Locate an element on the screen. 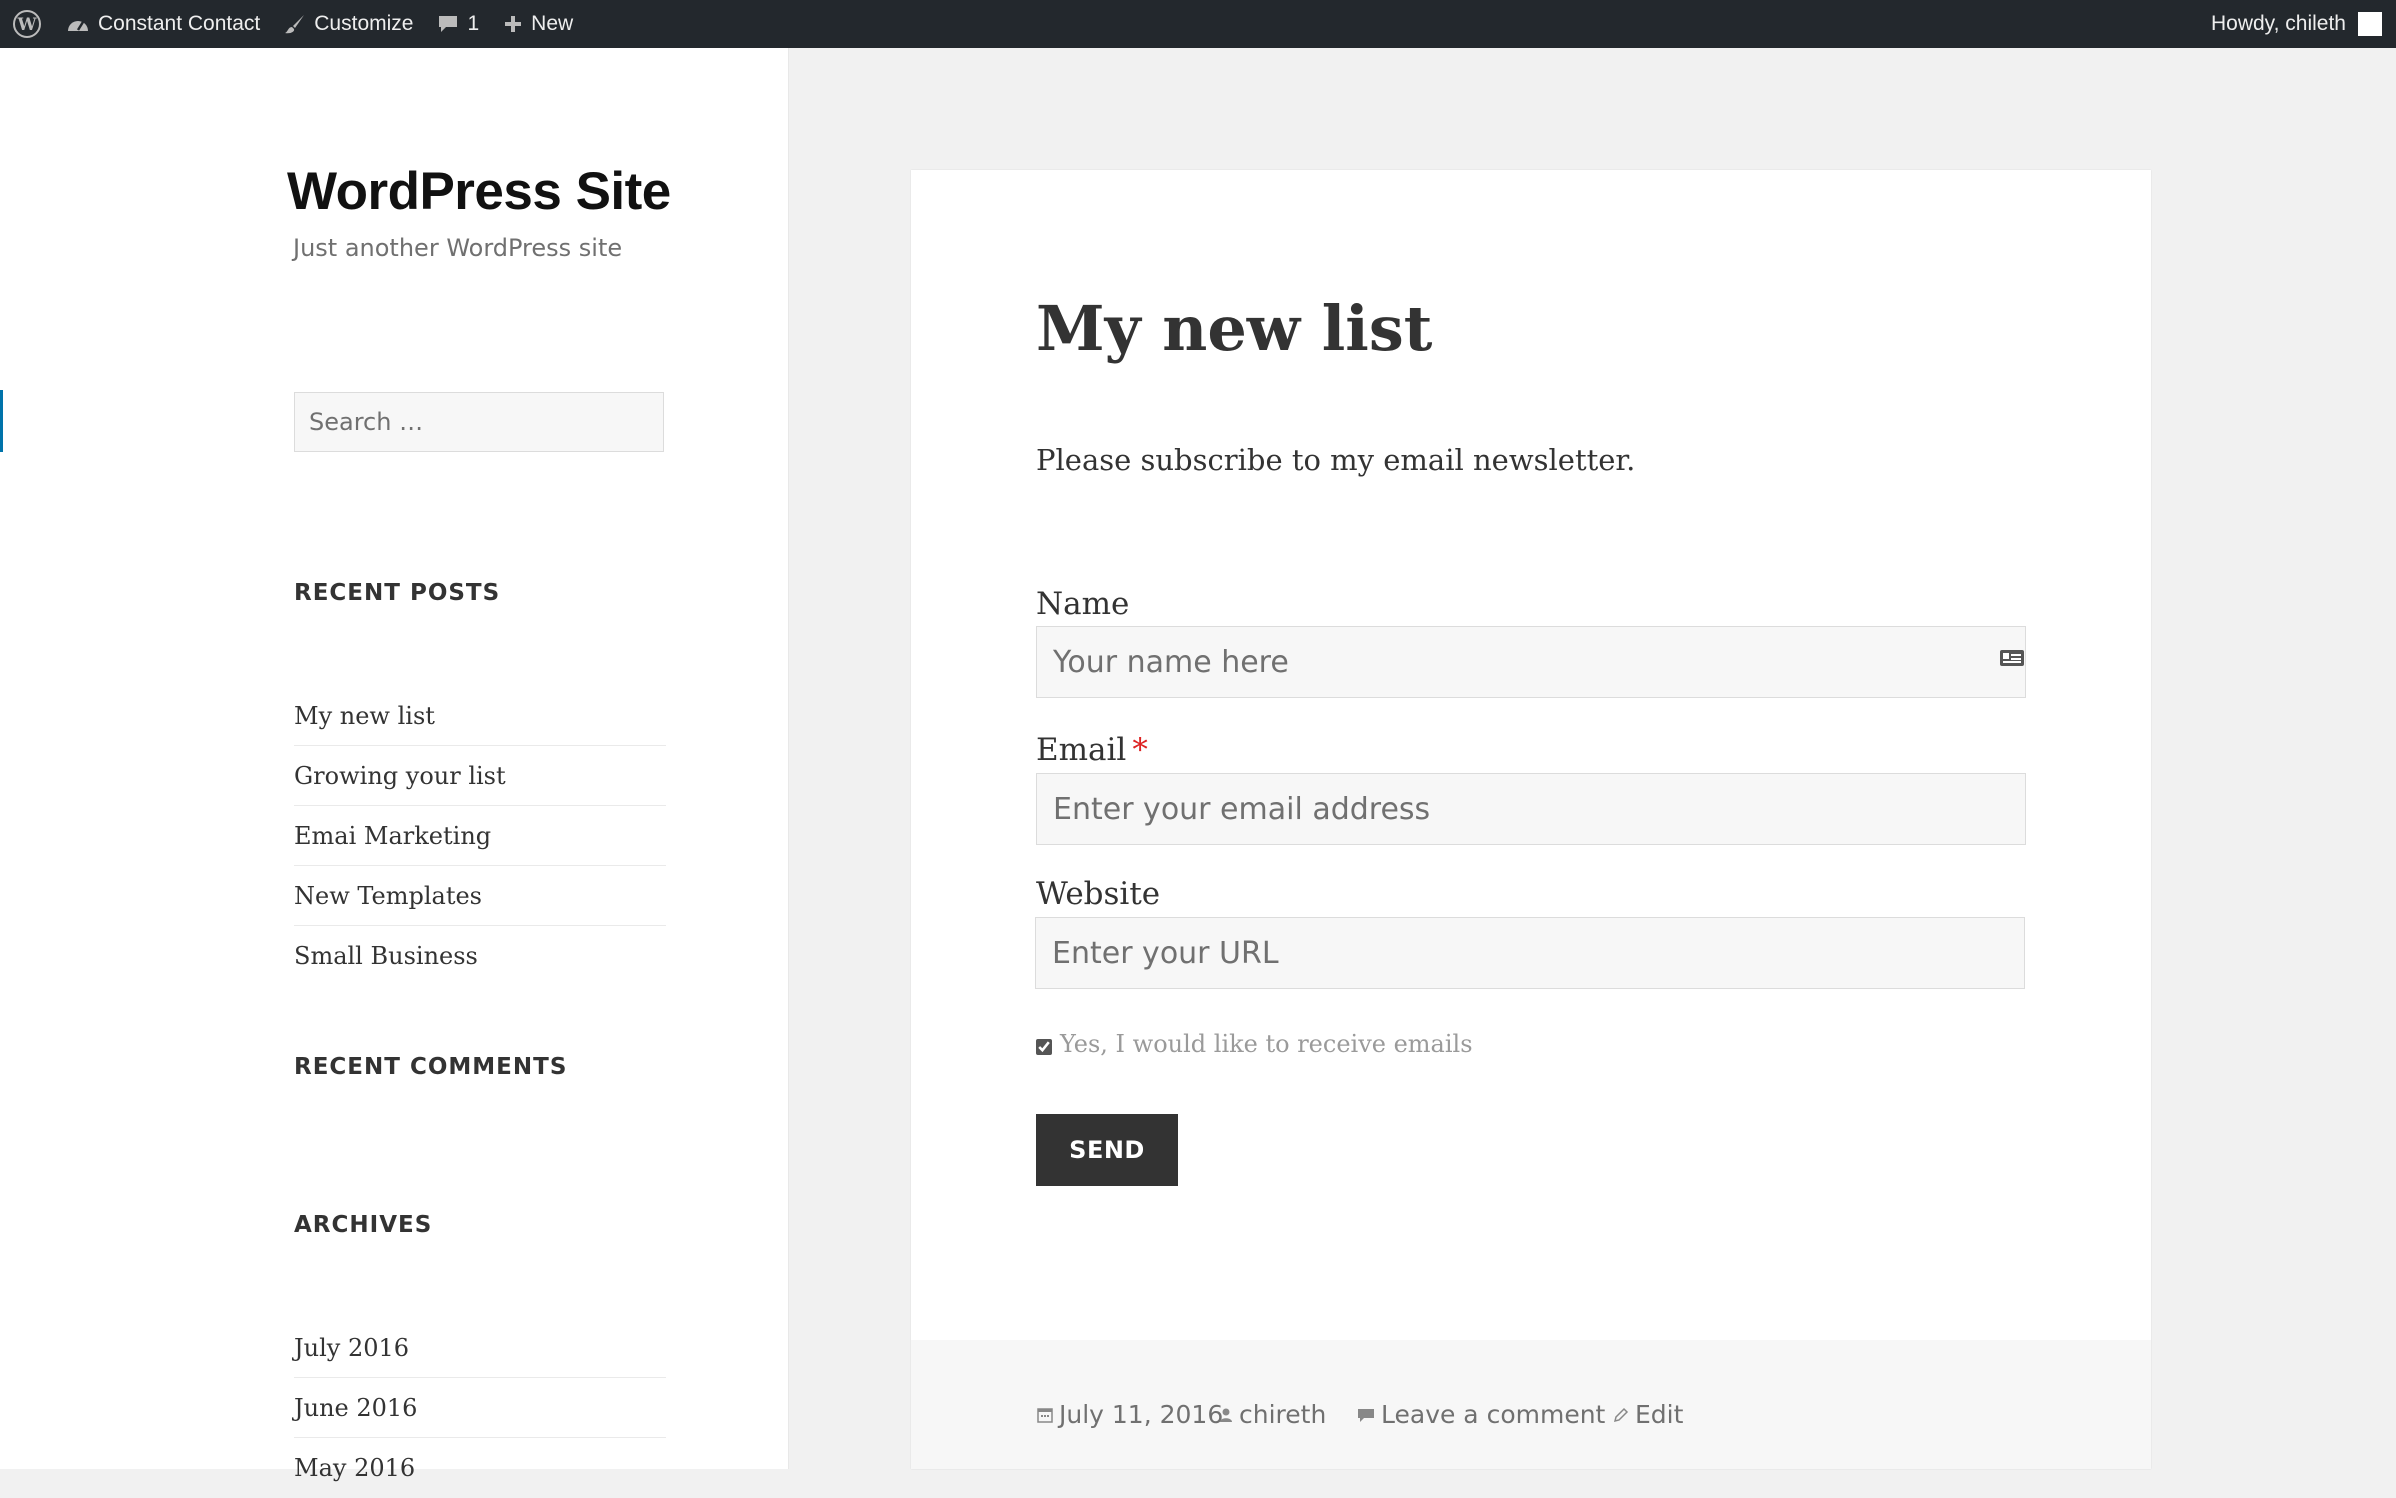 The image size is (2396, 1498). list-item: July 2016 is located at coordinates (480, 1348).